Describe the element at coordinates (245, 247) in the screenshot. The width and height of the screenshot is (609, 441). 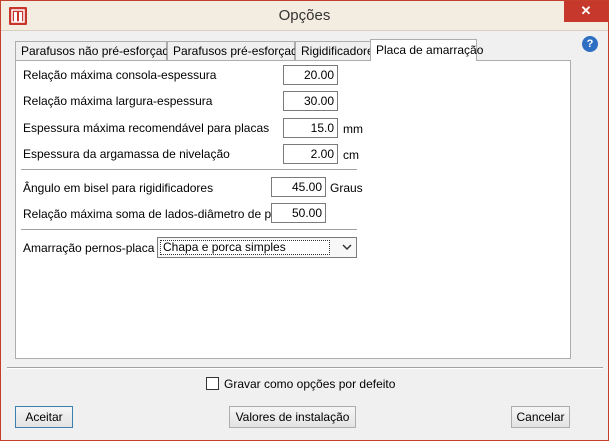
I see `select-value: Chapa e porca simples` at that location.